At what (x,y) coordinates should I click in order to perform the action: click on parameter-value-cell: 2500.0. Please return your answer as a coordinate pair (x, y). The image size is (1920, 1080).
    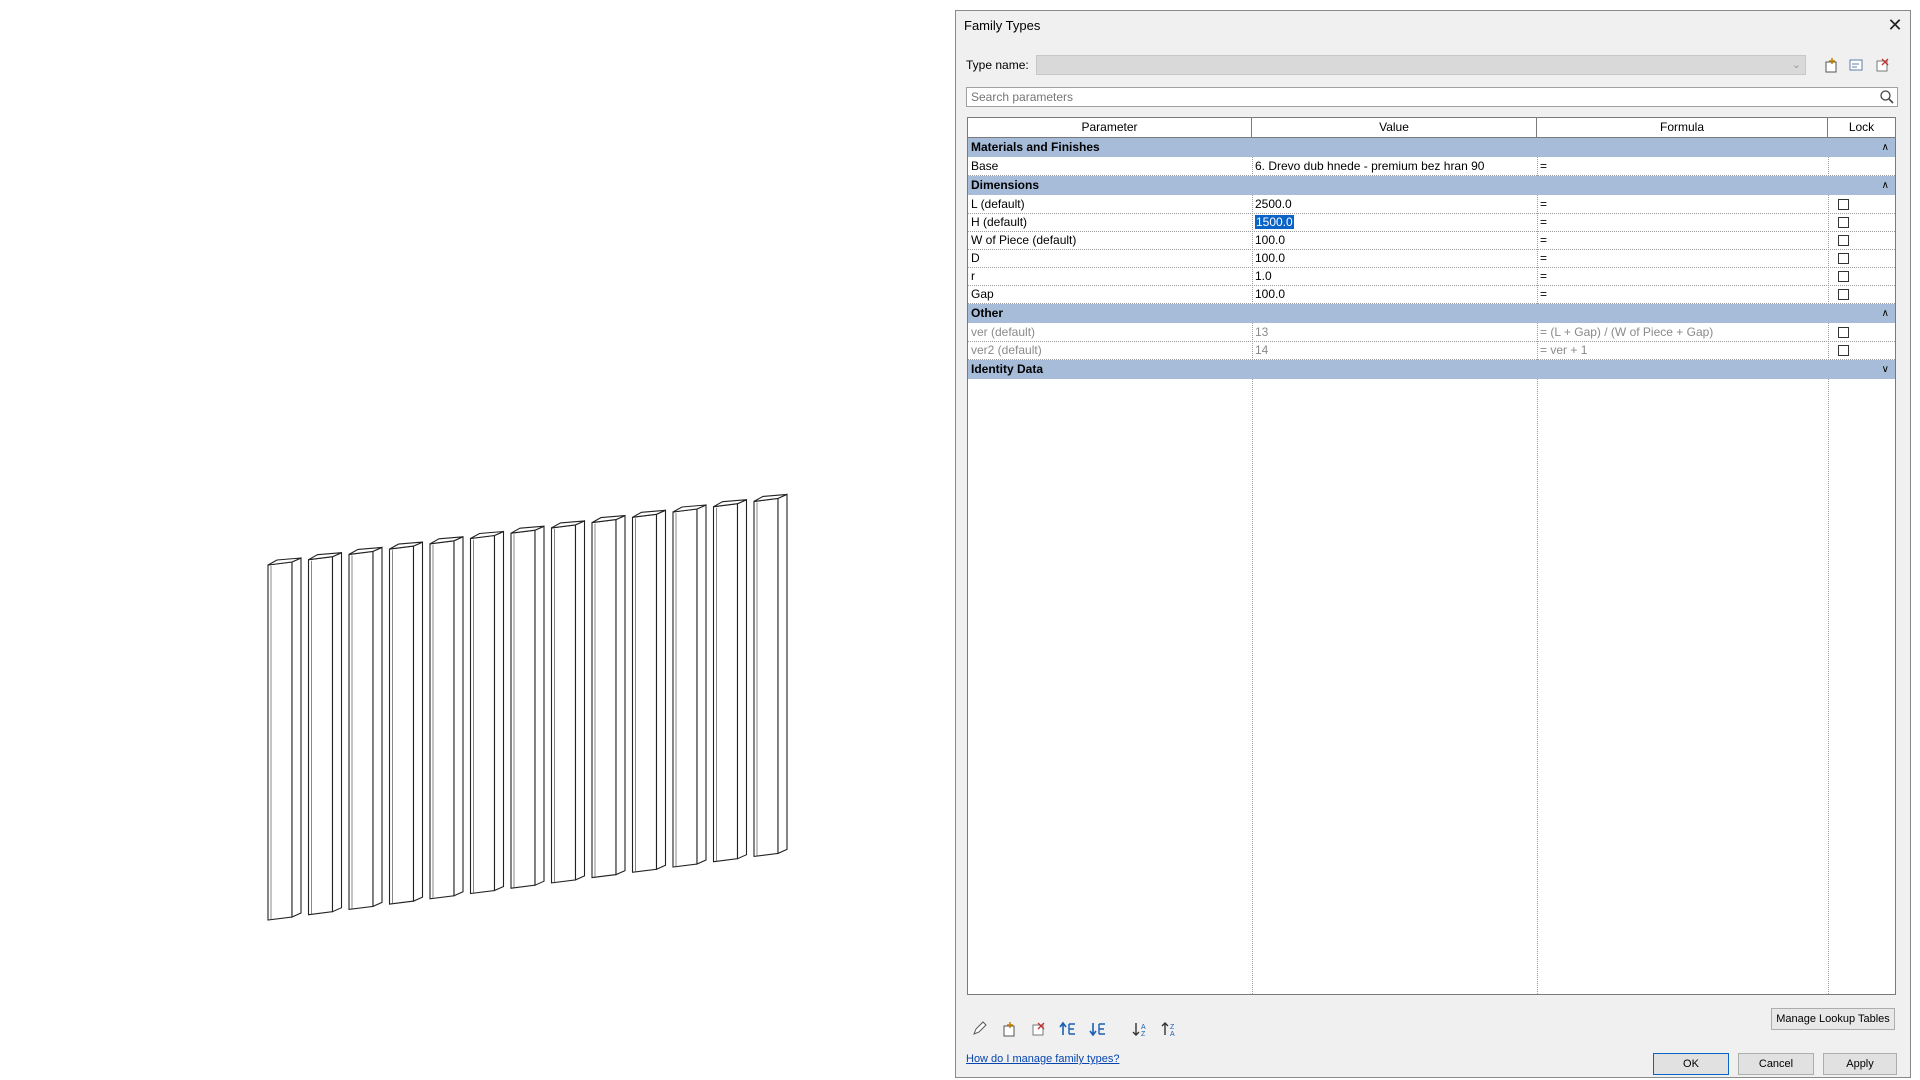
    Looking at the image, I should click on (1396, 204).